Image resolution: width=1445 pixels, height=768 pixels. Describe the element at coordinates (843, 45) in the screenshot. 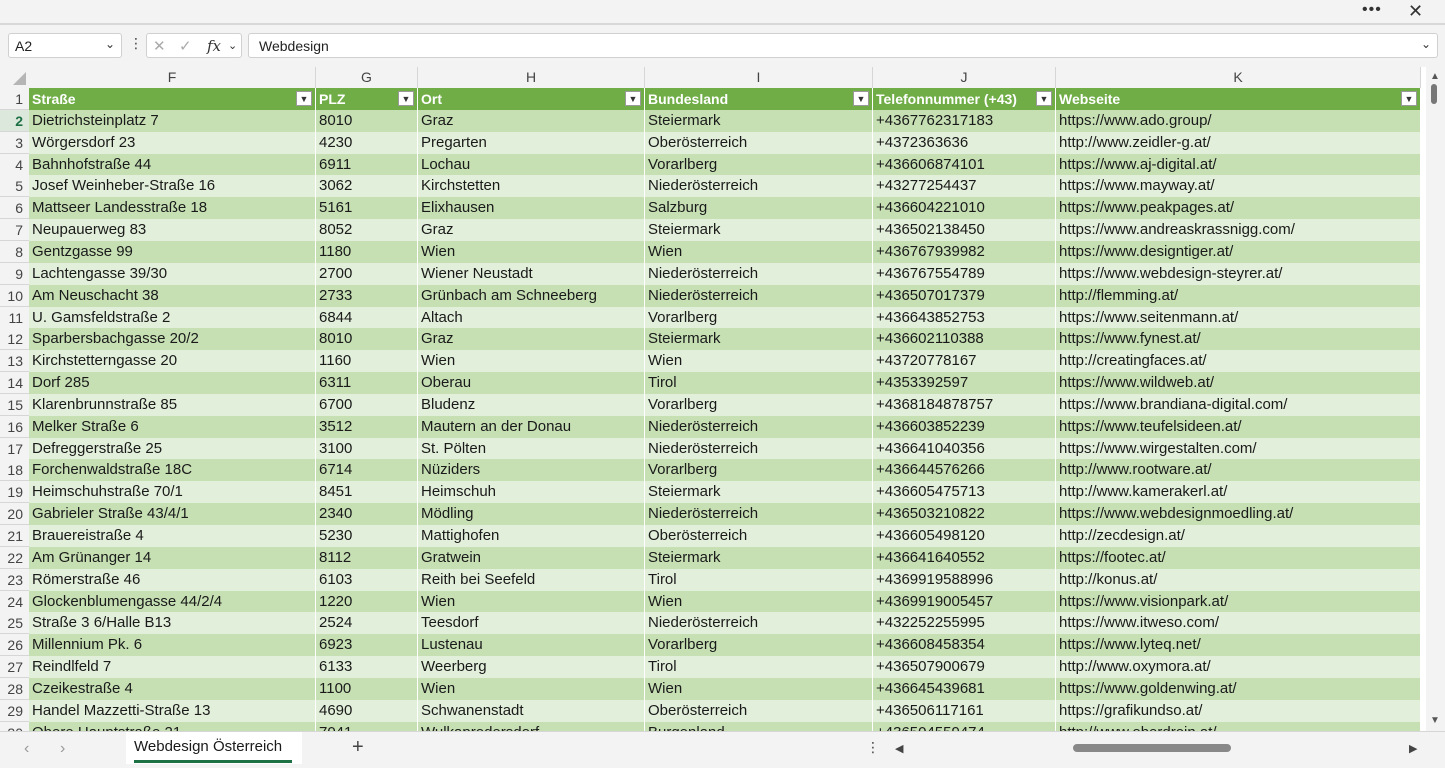

I see `formula-input: Webdesign ⌄` at that location.